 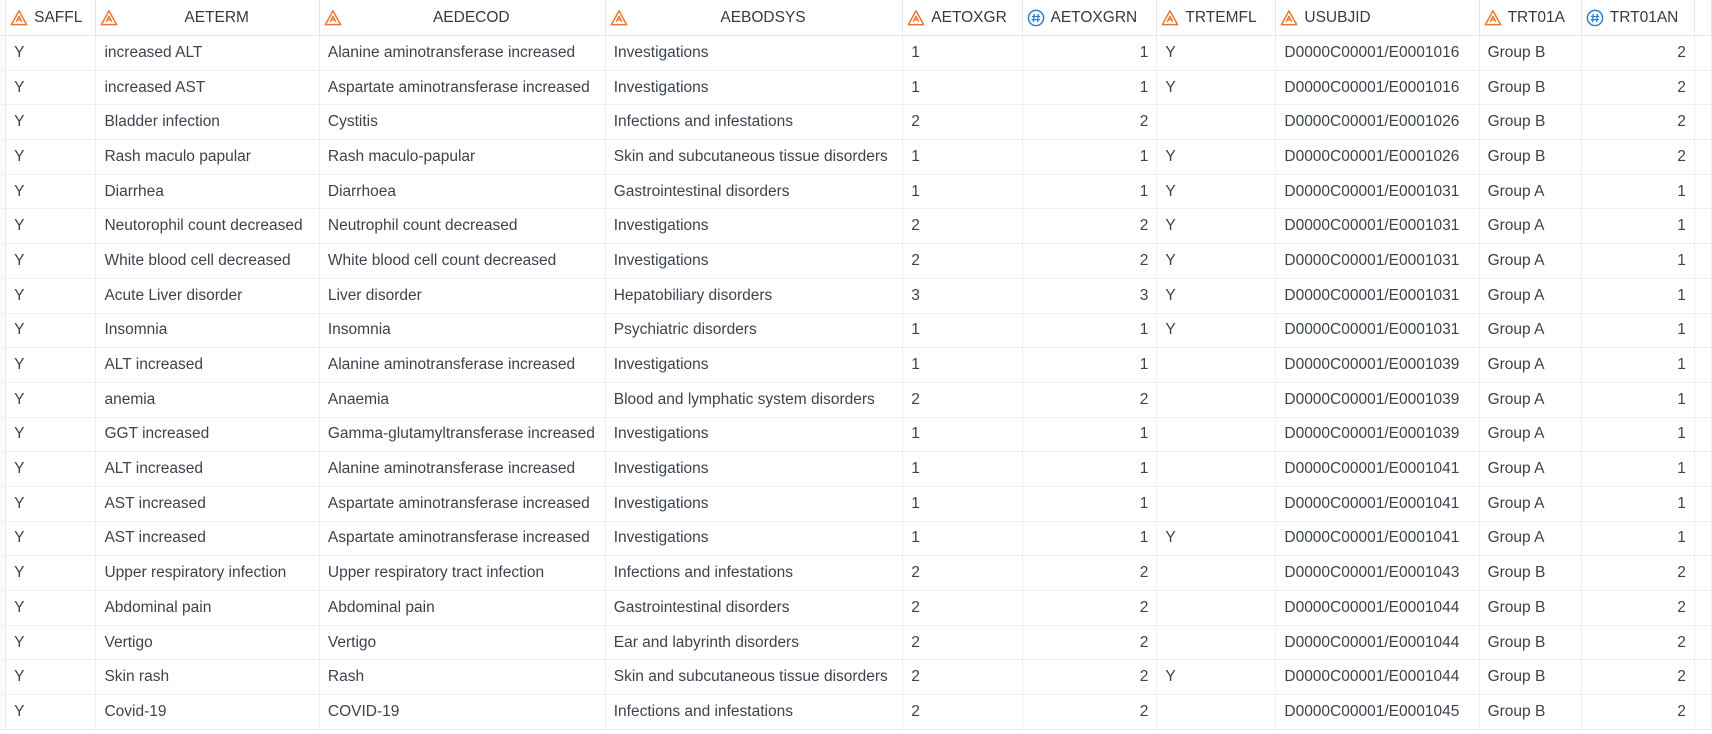 I want to click on cell-usubjid: D0000C00001/E0001026, so click(x=1377, y=157).